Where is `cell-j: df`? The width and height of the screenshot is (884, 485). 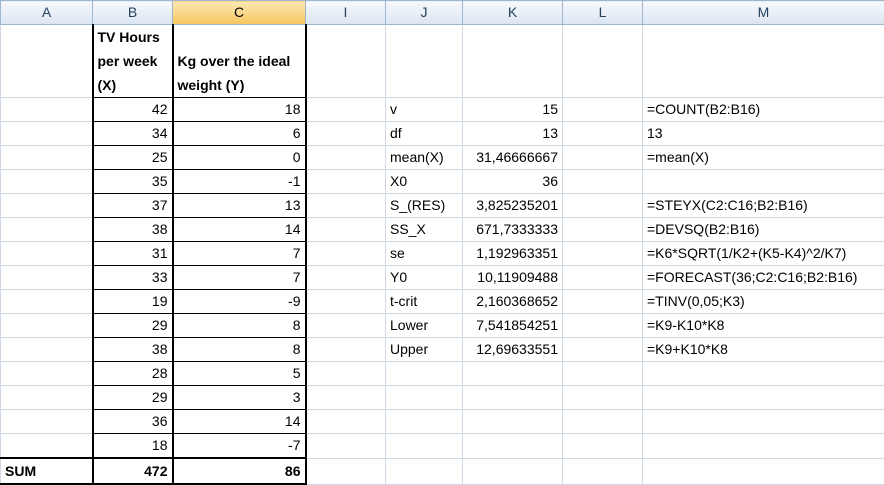
cell-j: df is located at coordinates (424, 133).